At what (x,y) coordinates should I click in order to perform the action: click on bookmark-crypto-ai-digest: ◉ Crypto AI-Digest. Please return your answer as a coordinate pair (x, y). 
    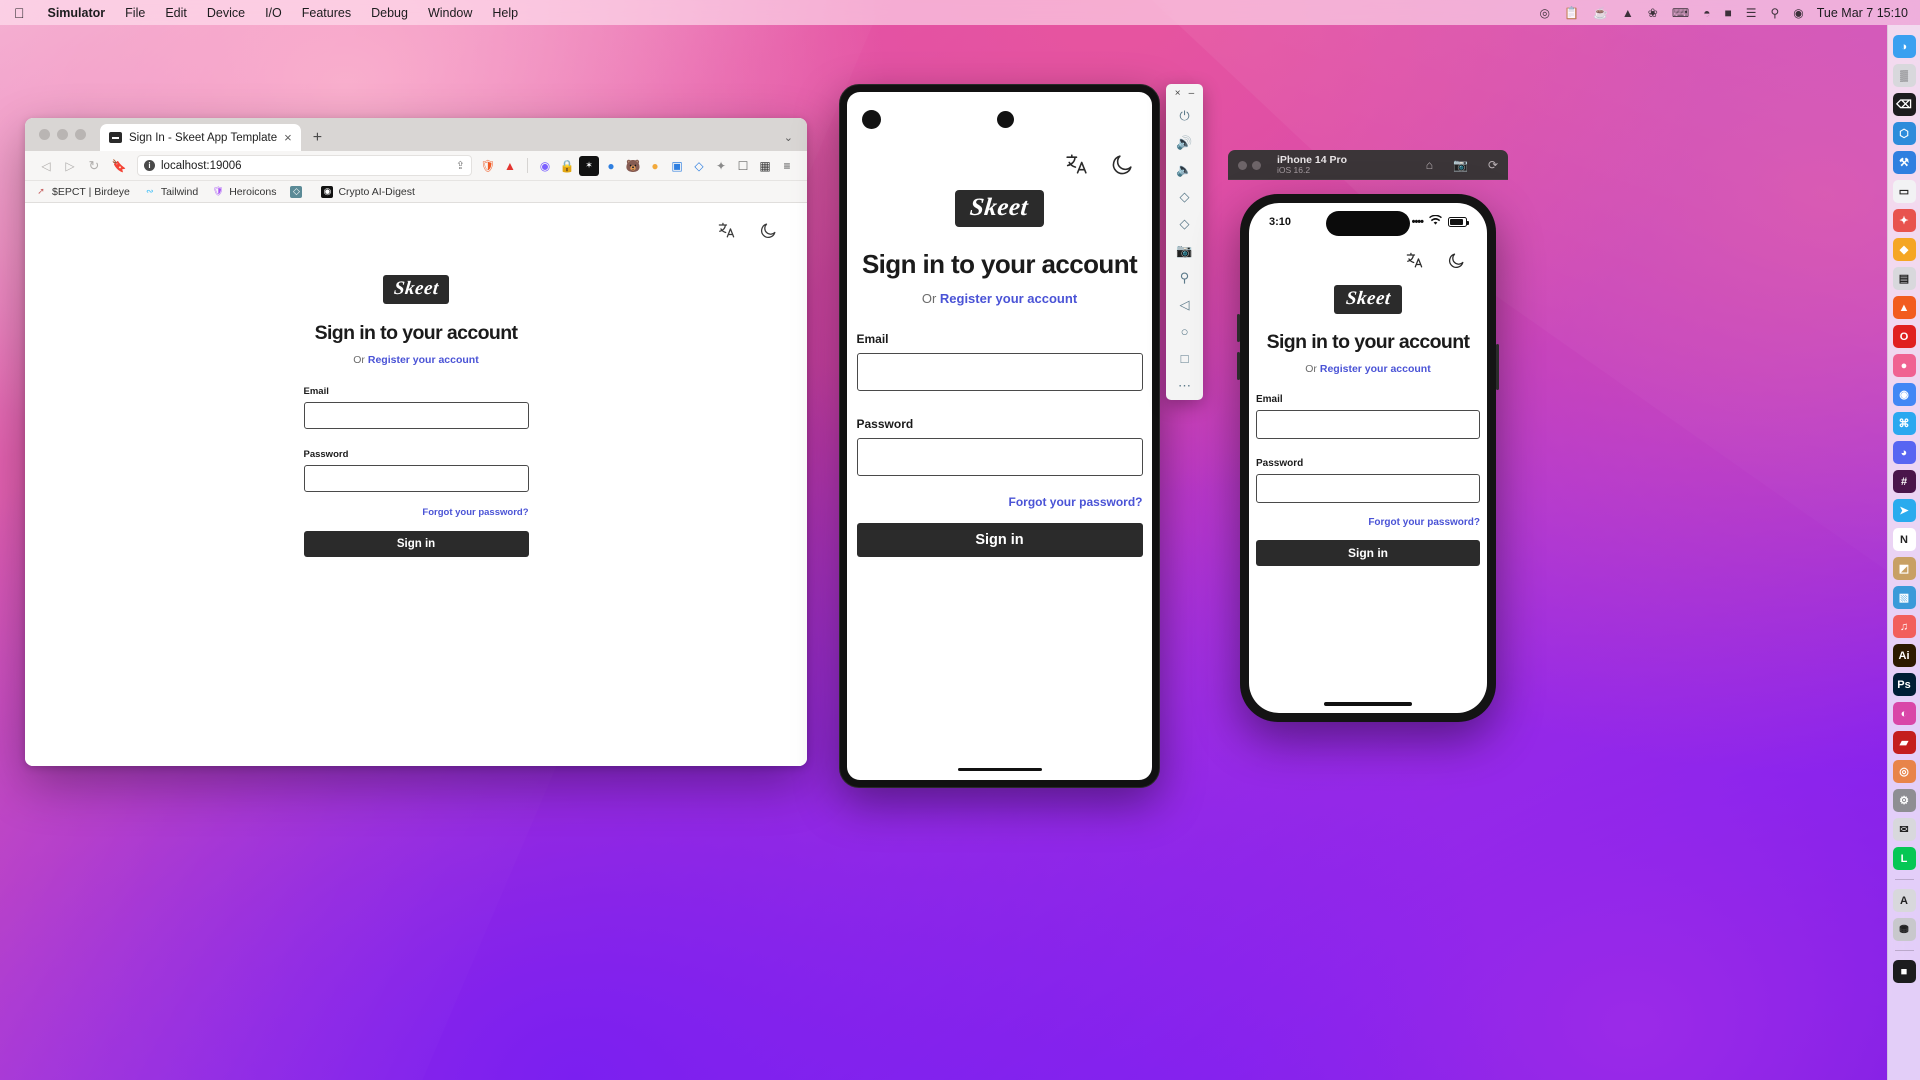
    Looking at the image, I should click on (368, 191).